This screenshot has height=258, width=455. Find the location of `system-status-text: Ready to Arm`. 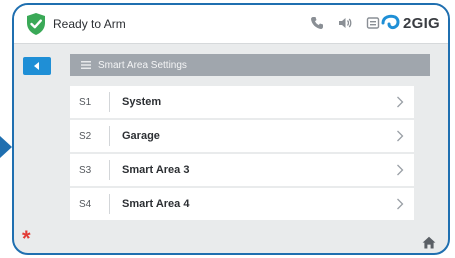

system-status-text: Ready to Arm is located at coordinates (89, 24).